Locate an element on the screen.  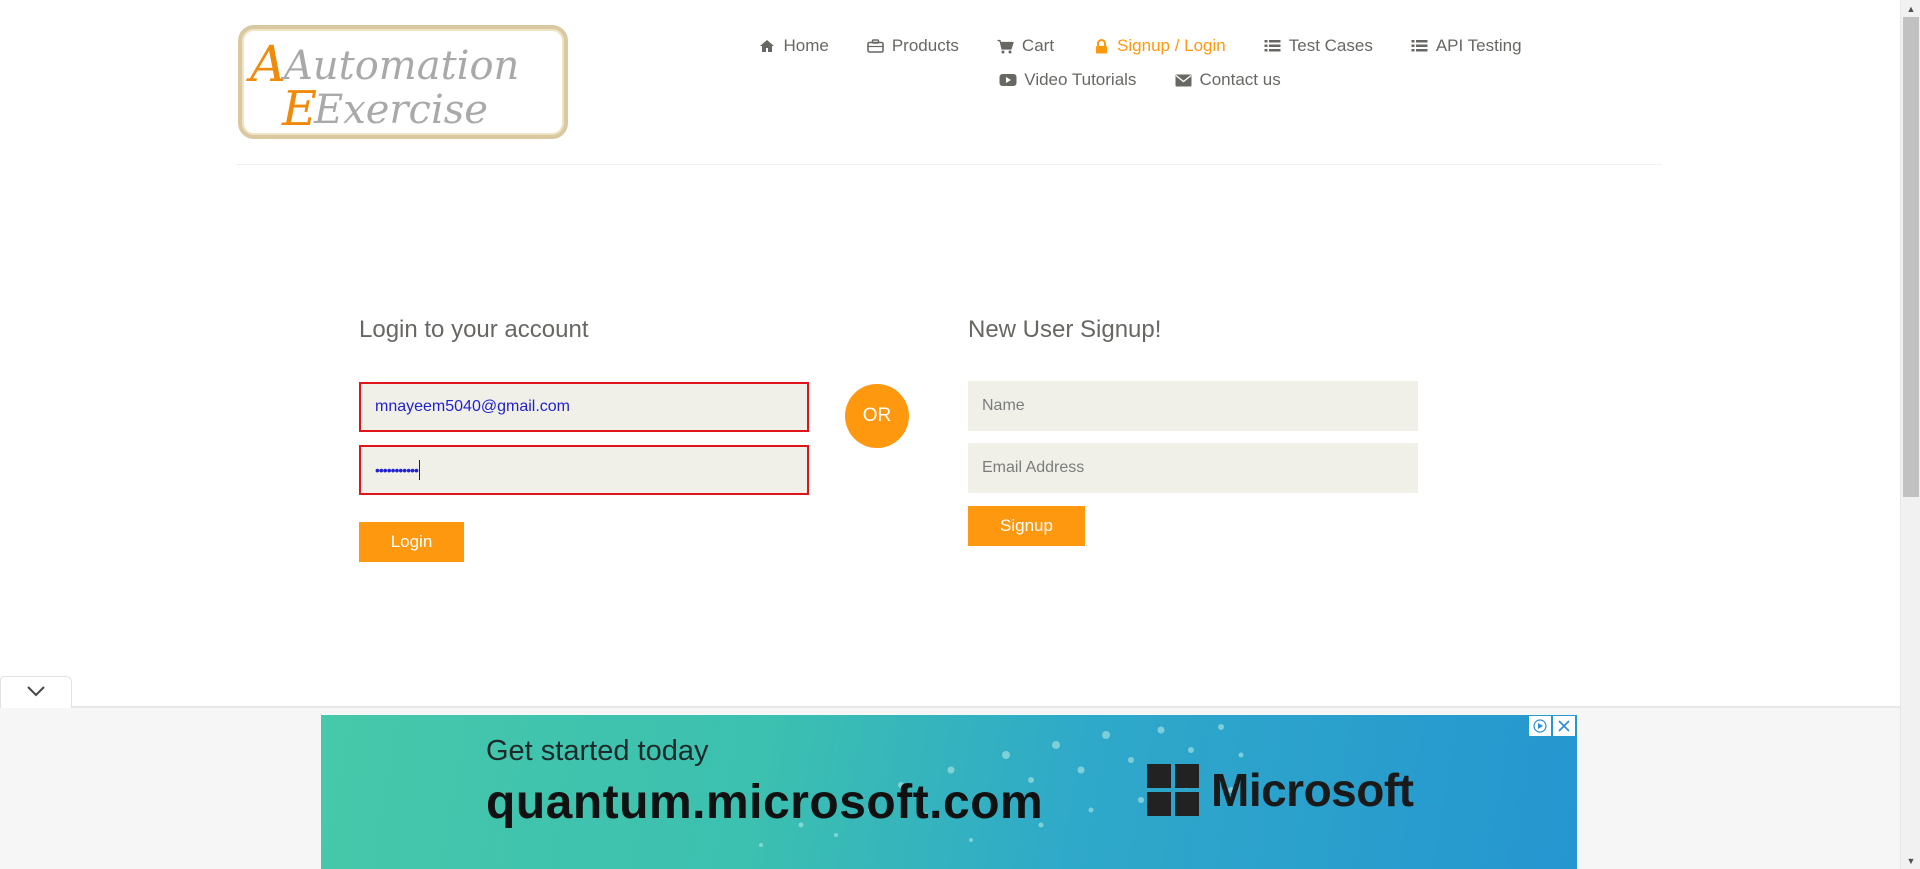
login-button: Login is located at coordinates (411, 542).